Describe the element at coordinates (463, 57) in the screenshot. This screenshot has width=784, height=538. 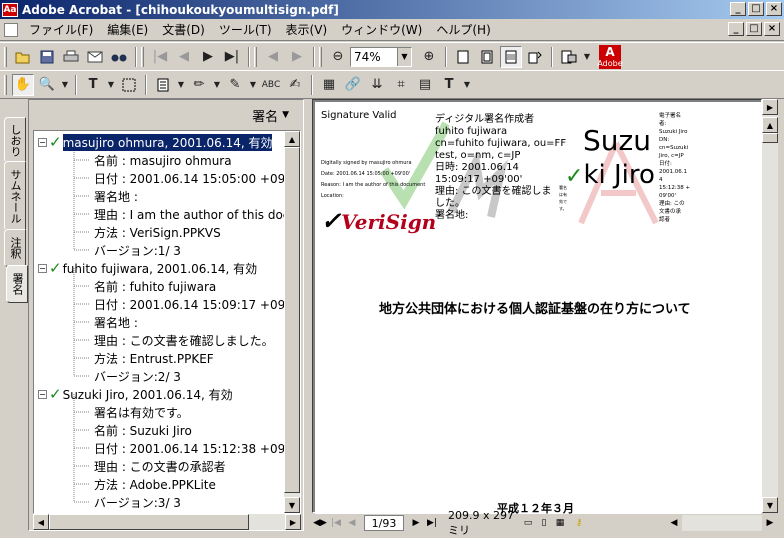
I see `actual-size-icon` at that location.